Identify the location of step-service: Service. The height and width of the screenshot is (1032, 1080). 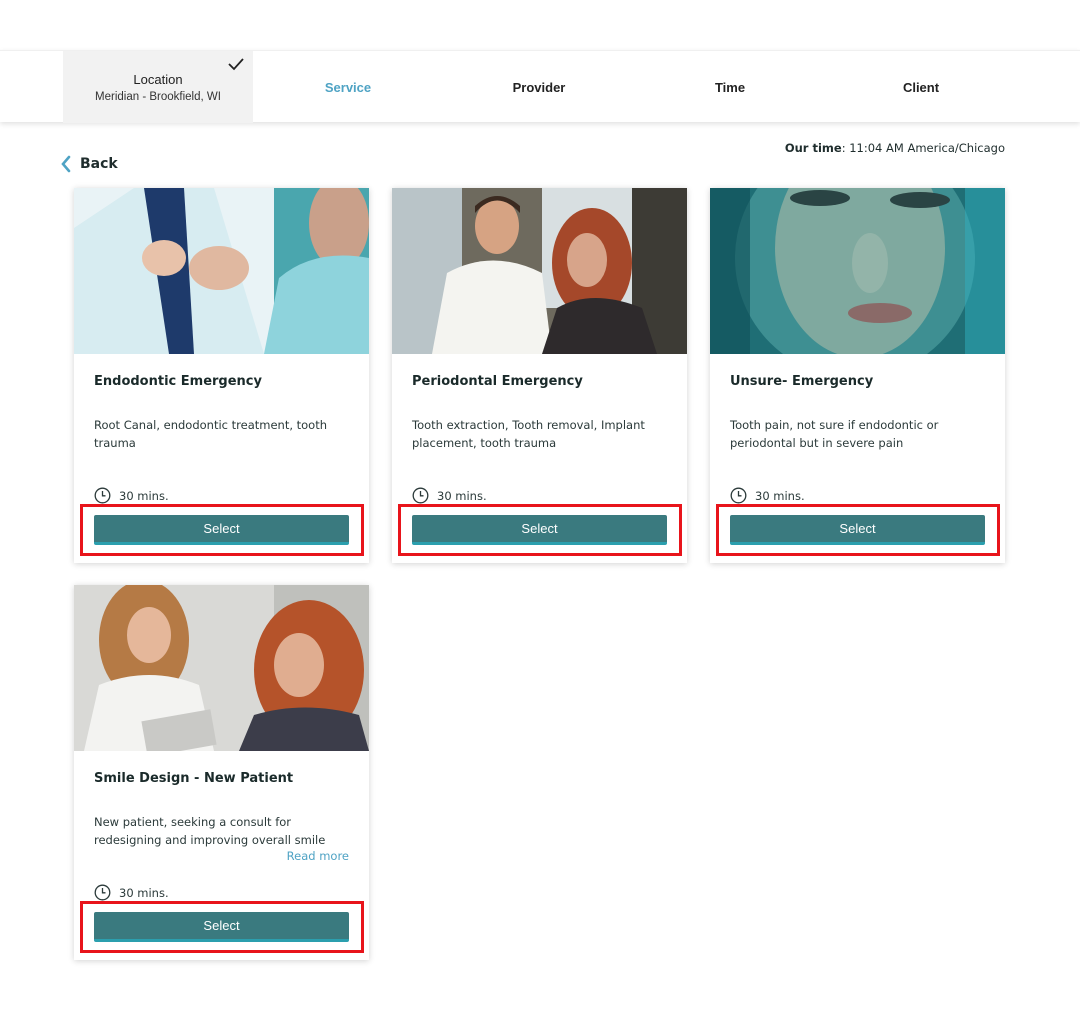
(348, 87).